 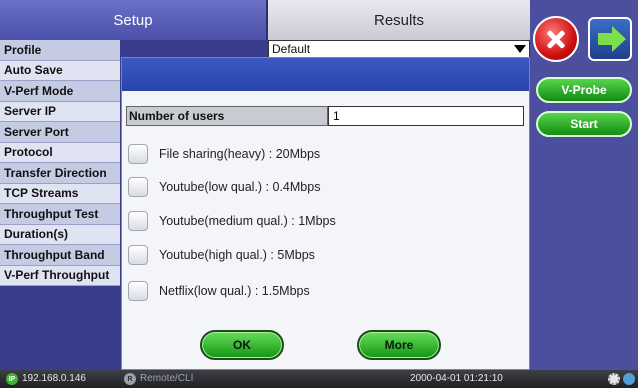 What do you see at coordinates (130, 379) in the screenshot?
I see `remote-icon: R` at bounding box center [130, 379].